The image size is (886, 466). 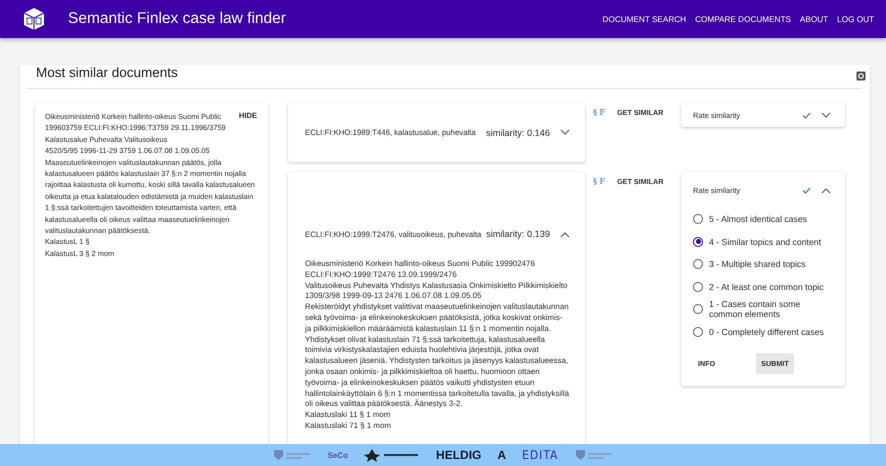 I want to click on nav-link: ABOUT, so click(x=814, y=19).